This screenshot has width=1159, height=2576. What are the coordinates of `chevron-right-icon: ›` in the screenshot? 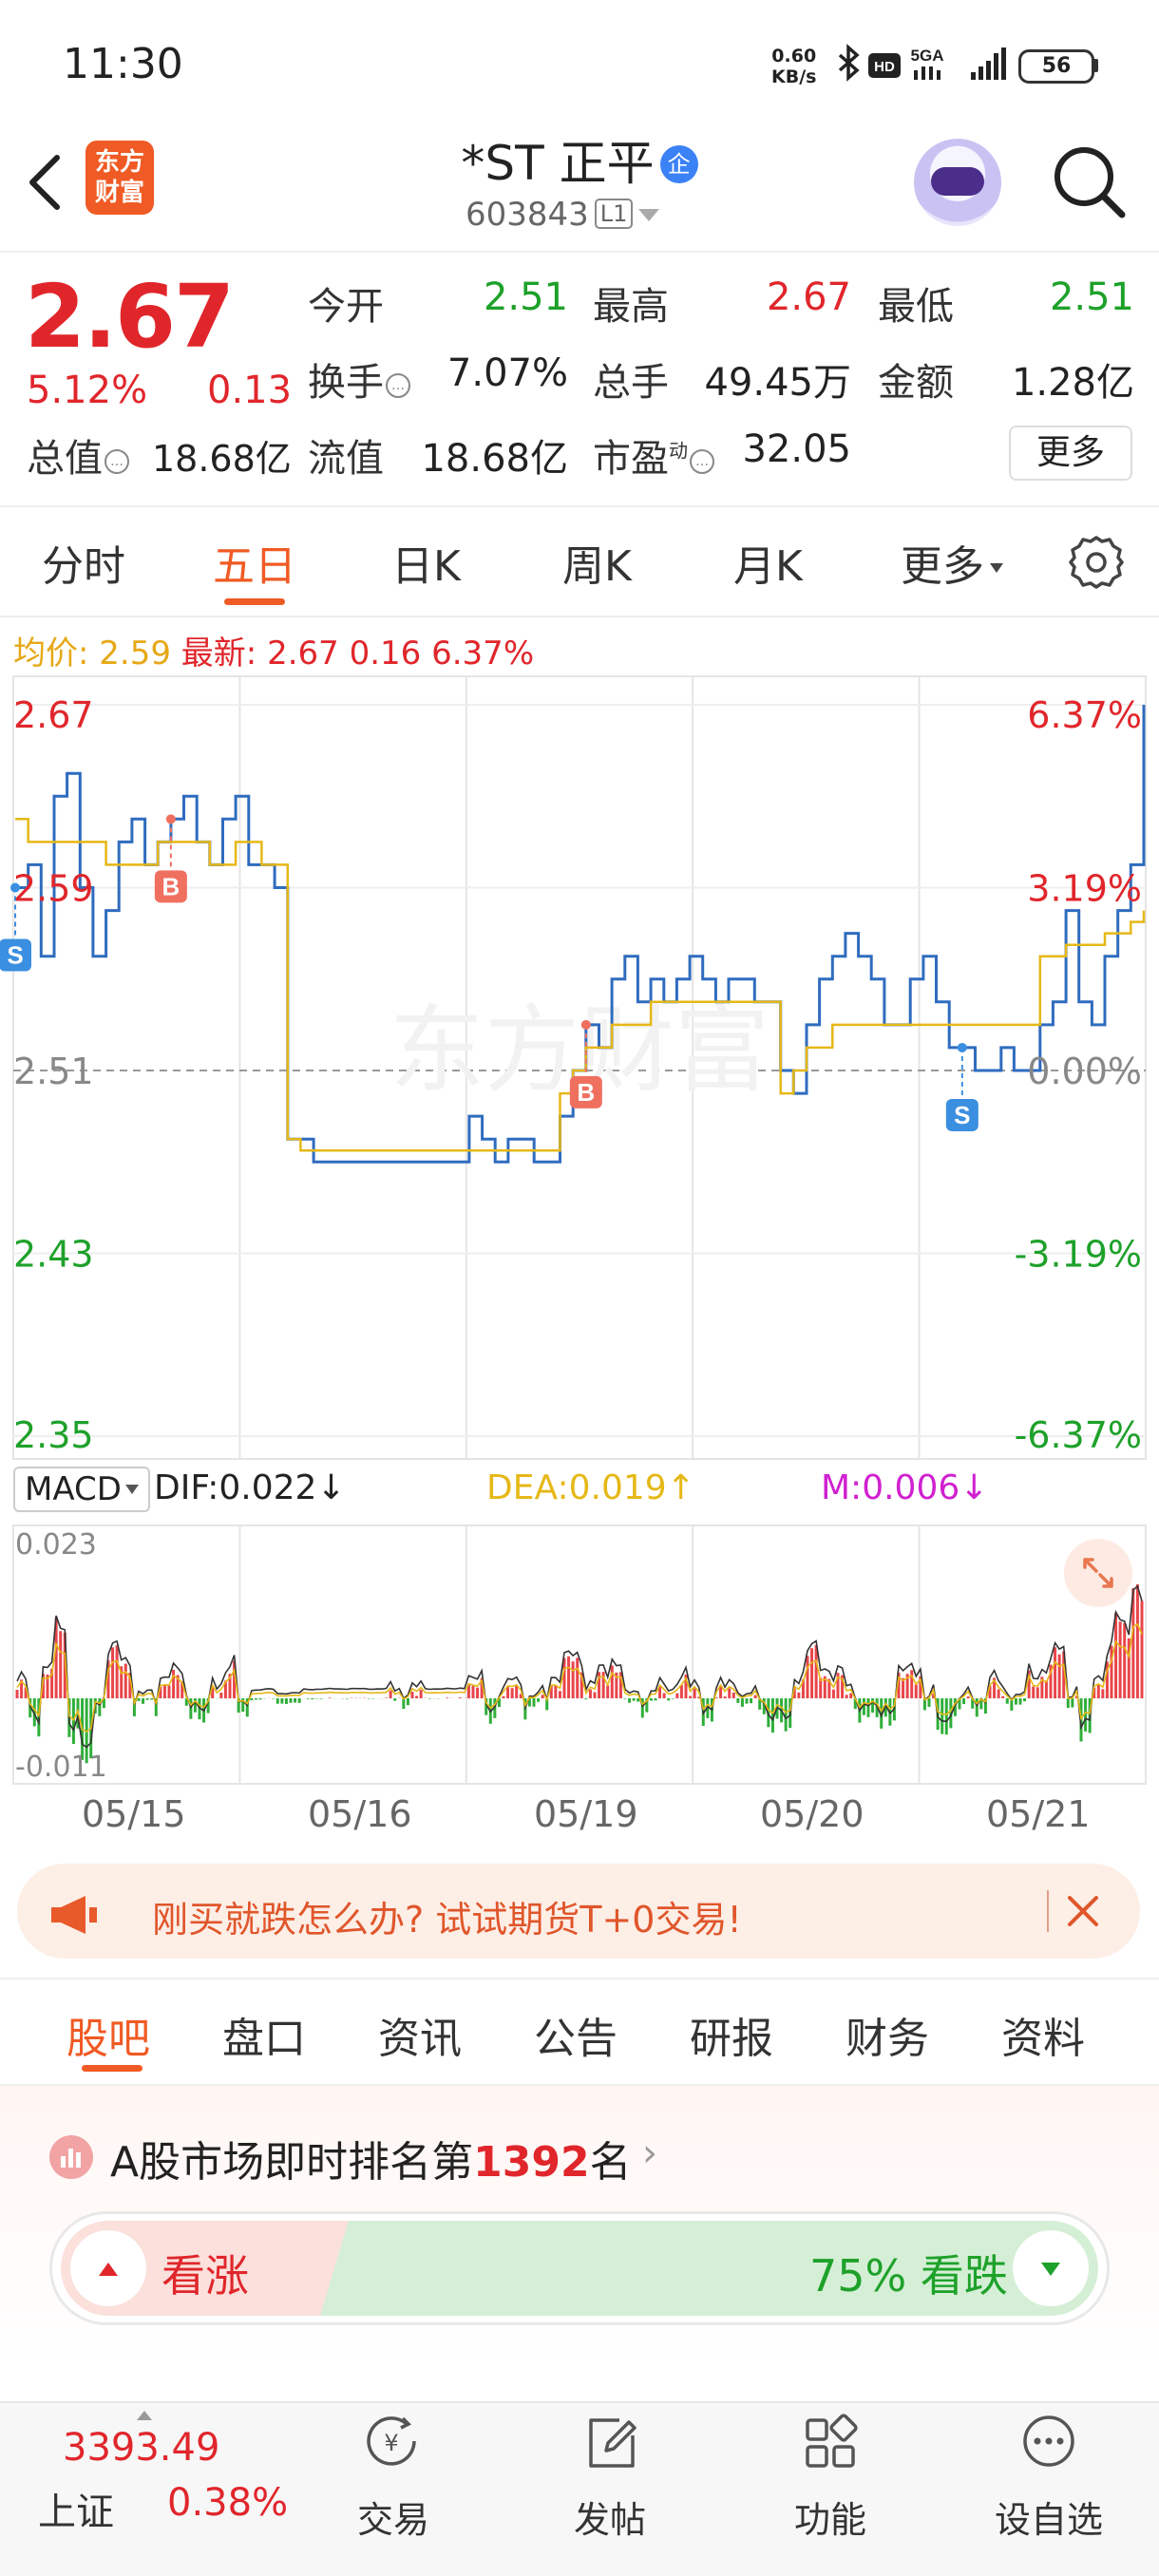 It's located at (649, 2153).